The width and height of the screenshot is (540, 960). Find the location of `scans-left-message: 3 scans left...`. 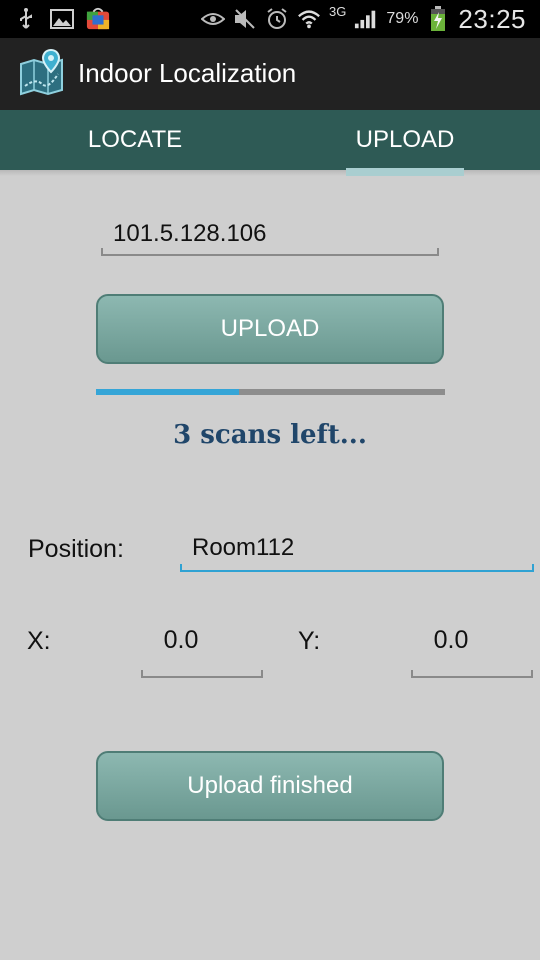

scans-left-message: 3 scans left... is located at coordinates (270, 435).